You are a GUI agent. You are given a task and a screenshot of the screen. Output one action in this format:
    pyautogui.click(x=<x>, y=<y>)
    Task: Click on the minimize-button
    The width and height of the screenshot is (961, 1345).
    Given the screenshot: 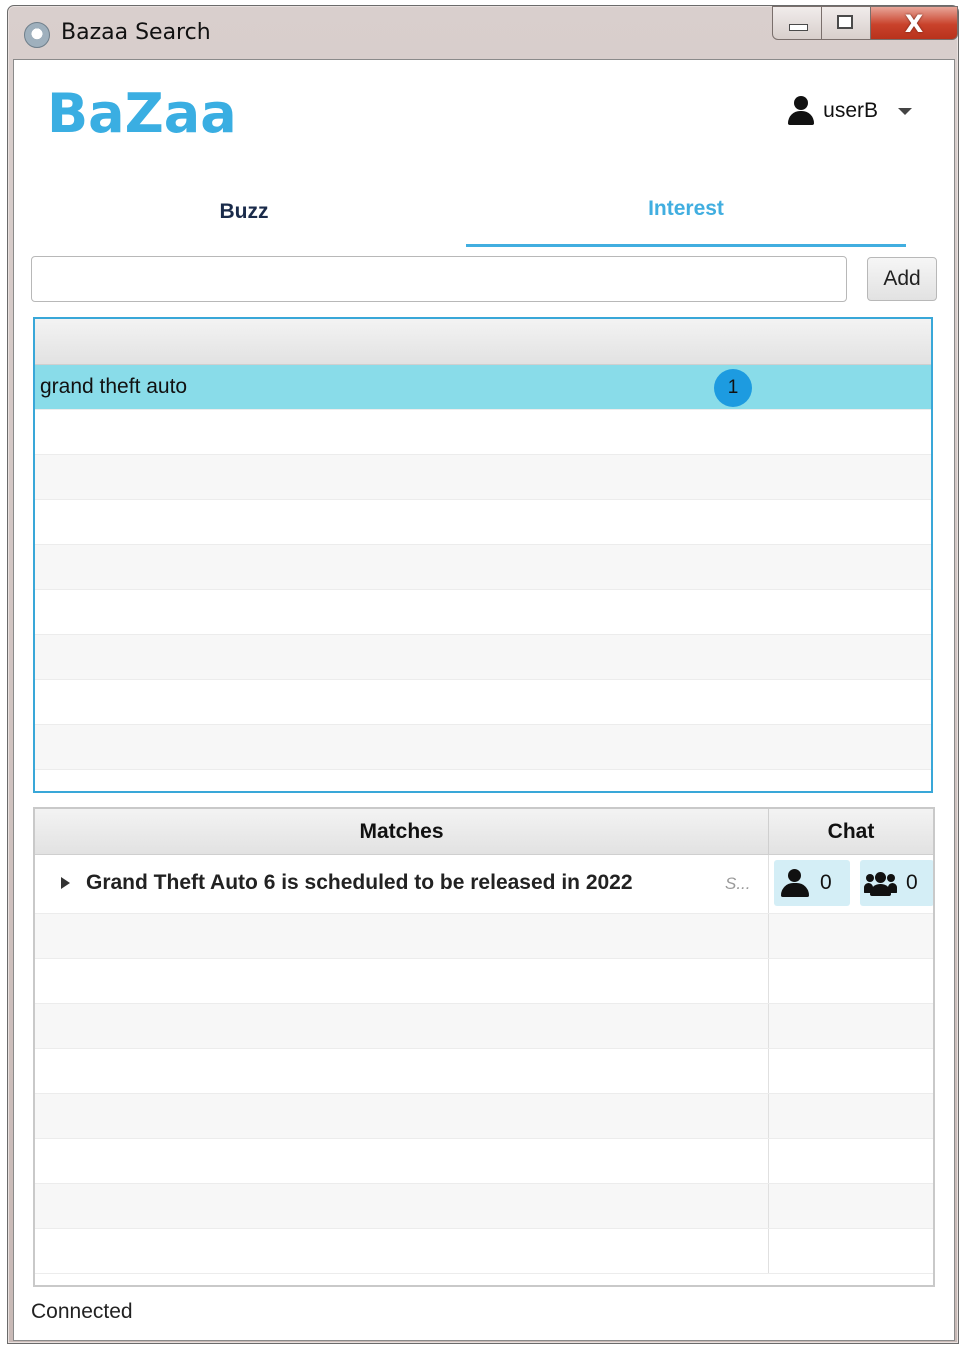 What is the action you would take?
    pyautogui.click(x=797, y=23)
    